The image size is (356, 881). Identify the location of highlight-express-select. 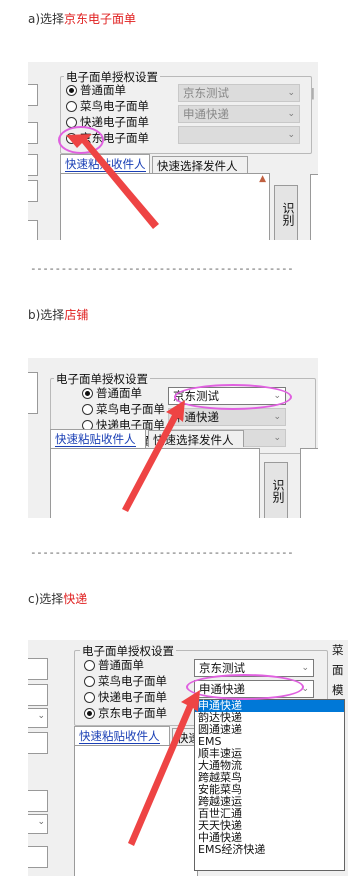
(245, 687).